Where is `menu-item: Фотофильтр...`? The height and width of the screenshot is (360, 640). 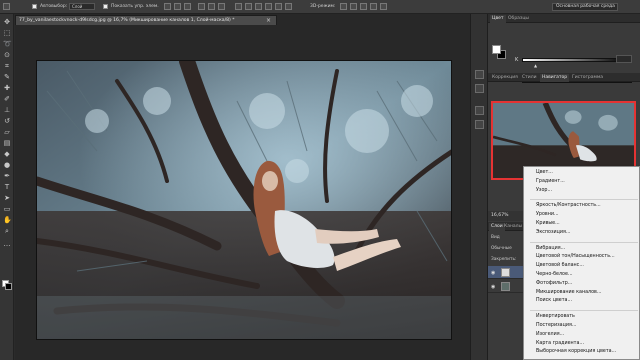
menu-item: Фотофильтр... is located at coordinates (554, 283).